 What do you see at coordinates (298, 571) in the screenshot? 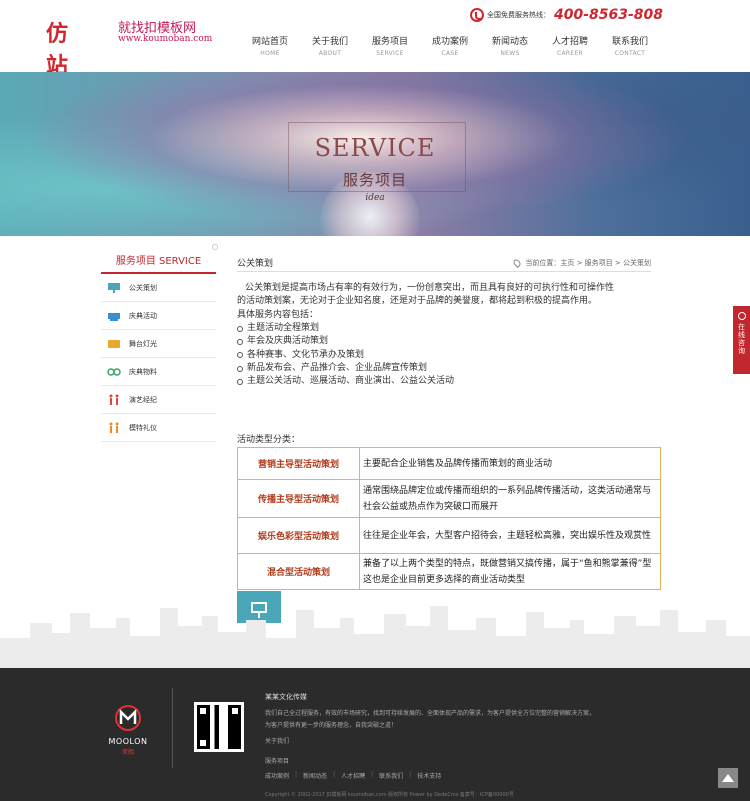
I see `type-name: 混合型活动策划` at bounding box center [298, 571].